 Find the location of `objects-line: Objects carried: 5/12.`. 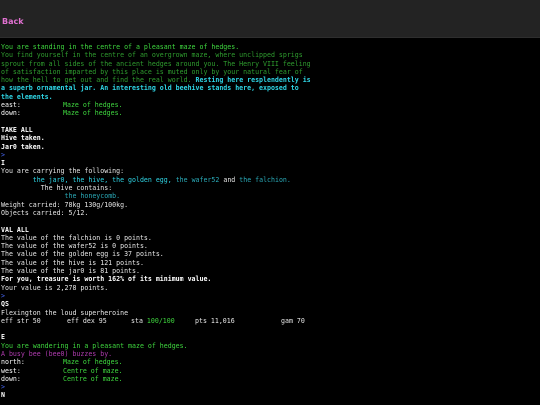

objects-line: Objects carried: 5/12. is located at coordinates (45, 212).